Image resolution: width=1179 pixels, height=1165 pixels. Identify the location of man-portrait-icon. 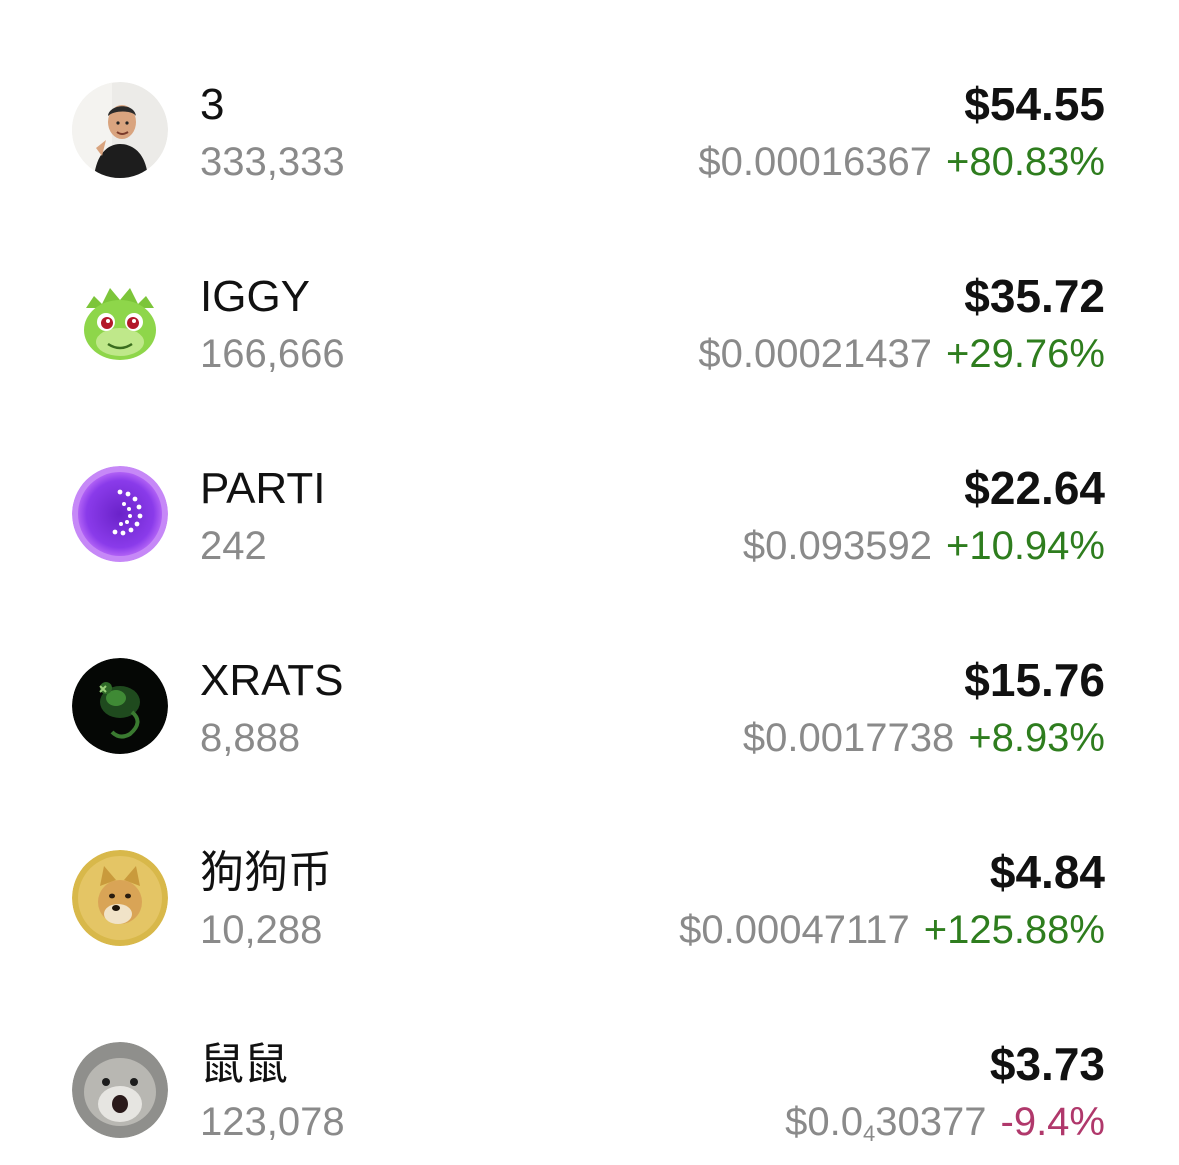
(120, 130).